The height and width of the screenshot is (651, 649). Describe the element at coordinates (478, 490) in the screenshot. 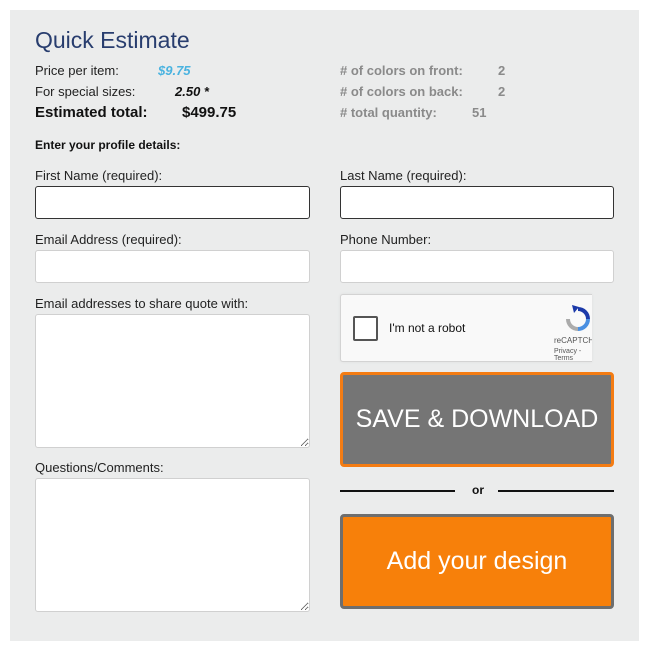

I see `or-divider-label: or` at that location.